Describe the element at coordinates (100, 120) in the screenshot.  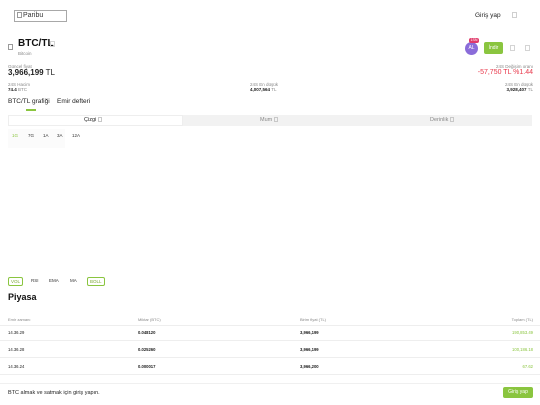
I see `line-chart-icon` at that location.